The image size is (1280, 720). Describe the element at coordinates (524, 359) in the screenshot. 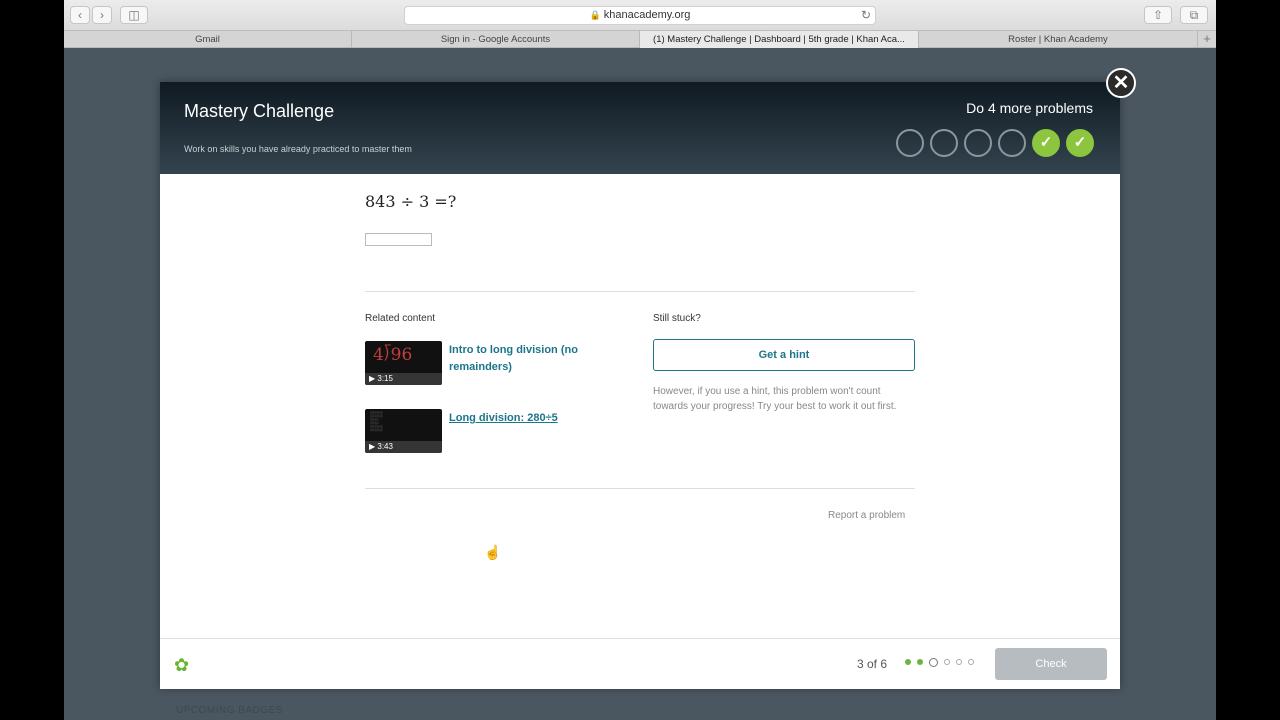

I see `video-link: Intro to long division (no remainders)` at that location.